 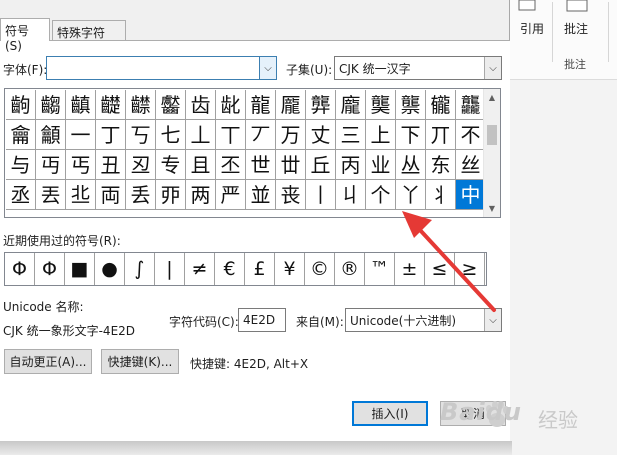 What do you see at coordinates (51, 165) in the screenshot?
I see `symbol-cell: 丏` at bounding box center [51, 165].